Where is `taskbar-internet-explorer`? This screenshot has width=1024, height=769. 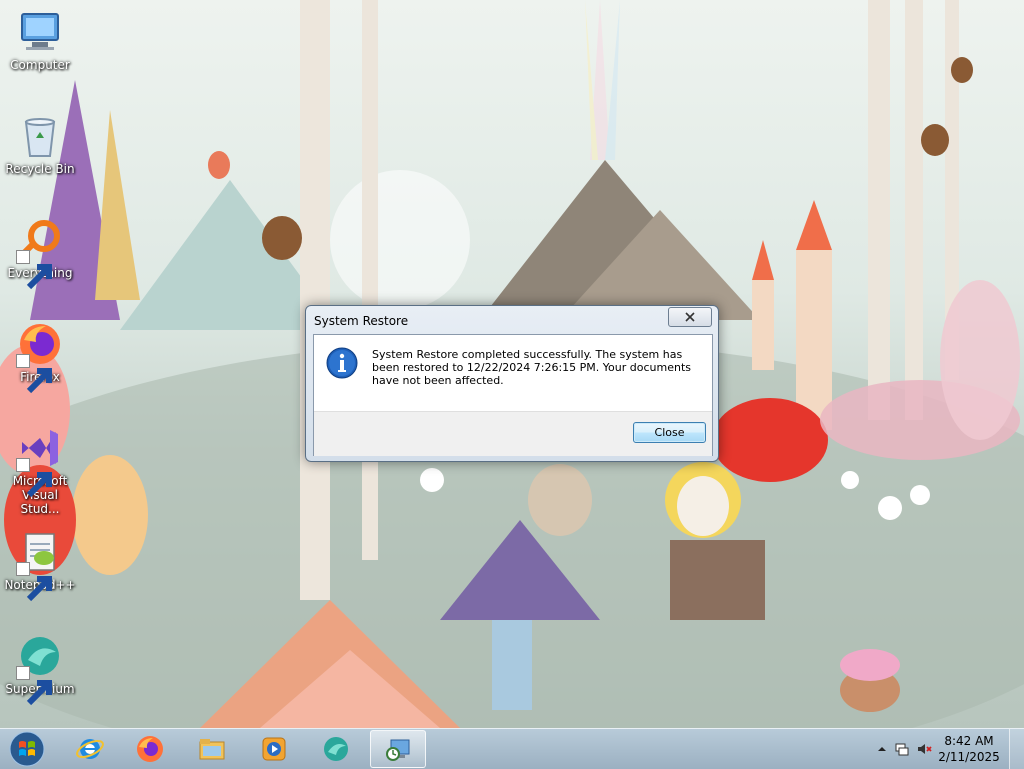 taskbar-internet-explorer is located at coordinates (90, 749).